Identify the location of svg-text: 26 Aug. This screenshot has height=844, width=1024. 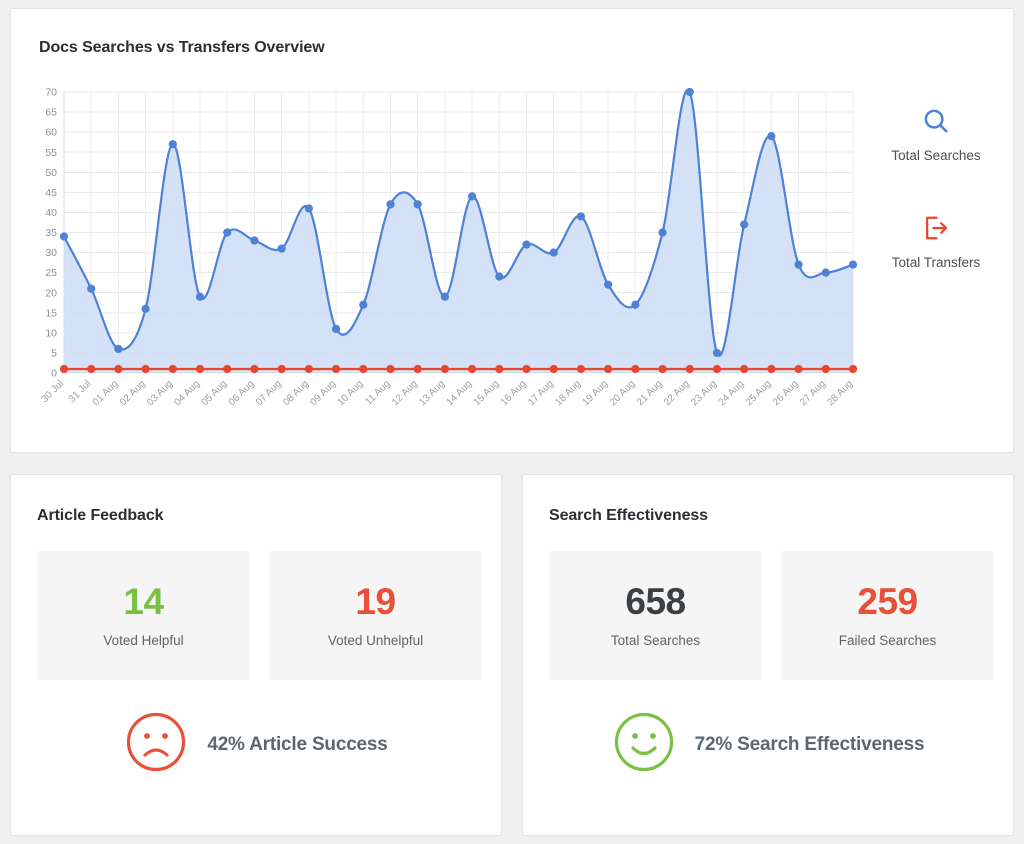
(786, 393).